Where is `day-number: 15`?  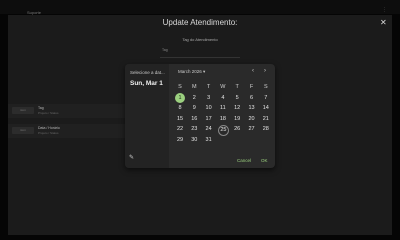 day-number: 15 is located at coordinates (180, 118).